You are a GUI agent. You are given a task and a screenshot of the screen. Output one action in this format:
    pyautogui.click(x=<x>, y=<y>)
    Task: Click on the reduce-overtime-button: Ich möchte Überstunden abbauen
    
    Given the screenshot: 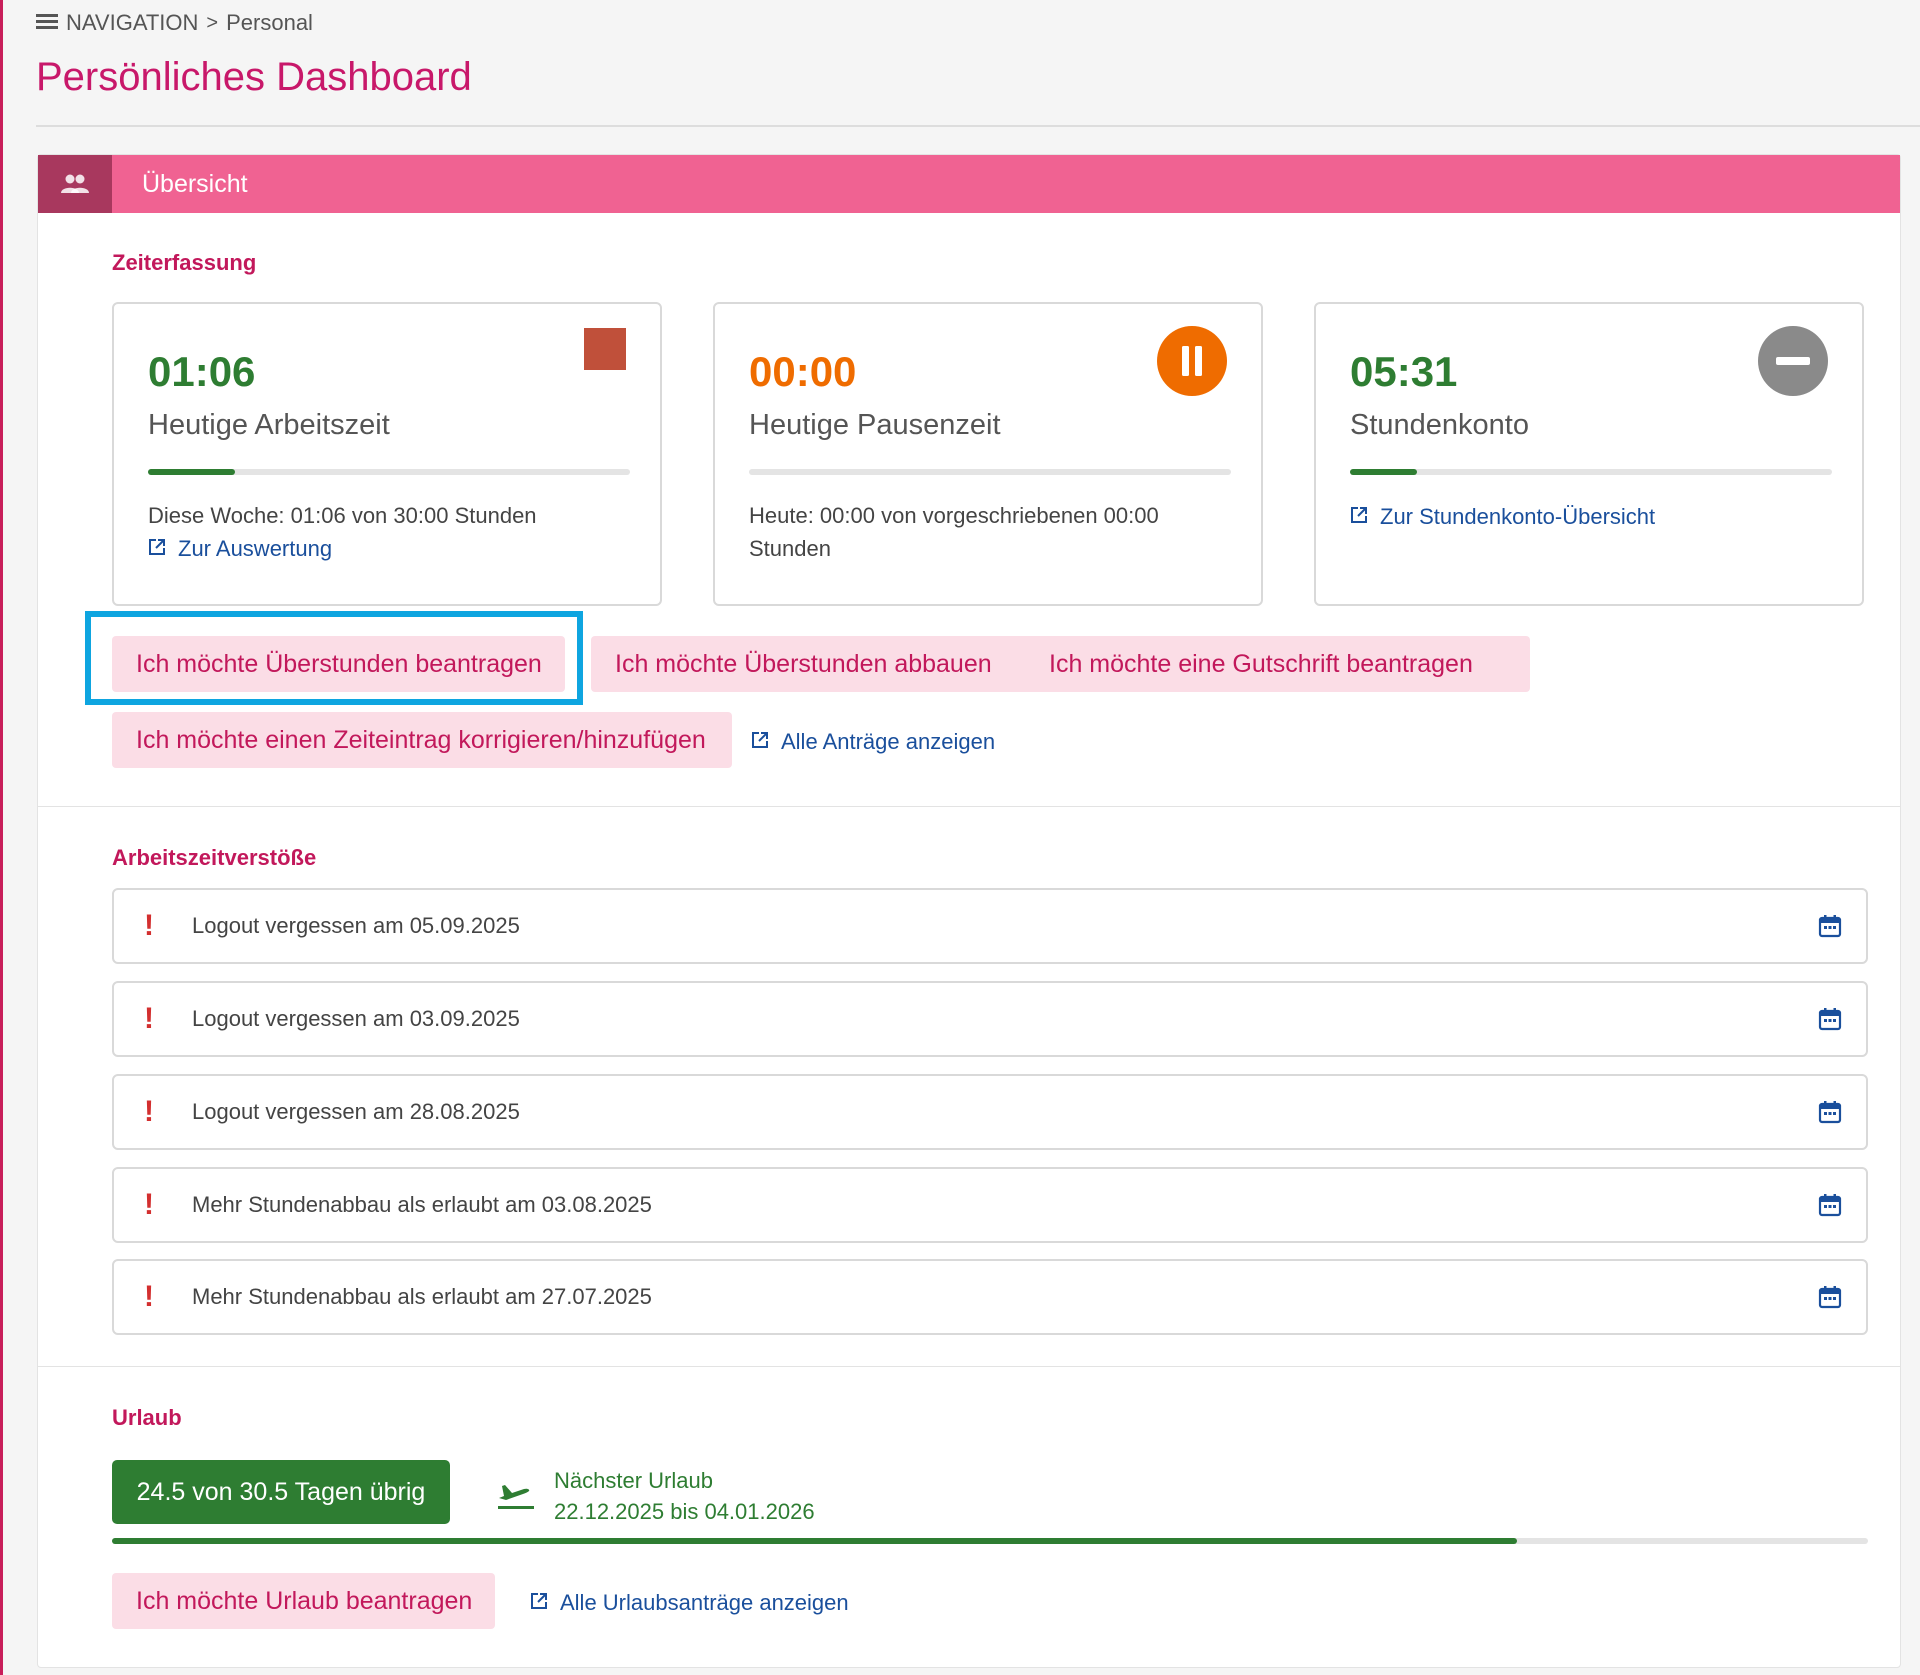 What is the action you would take?
    pyautogui.click(x=816, y=664)
    